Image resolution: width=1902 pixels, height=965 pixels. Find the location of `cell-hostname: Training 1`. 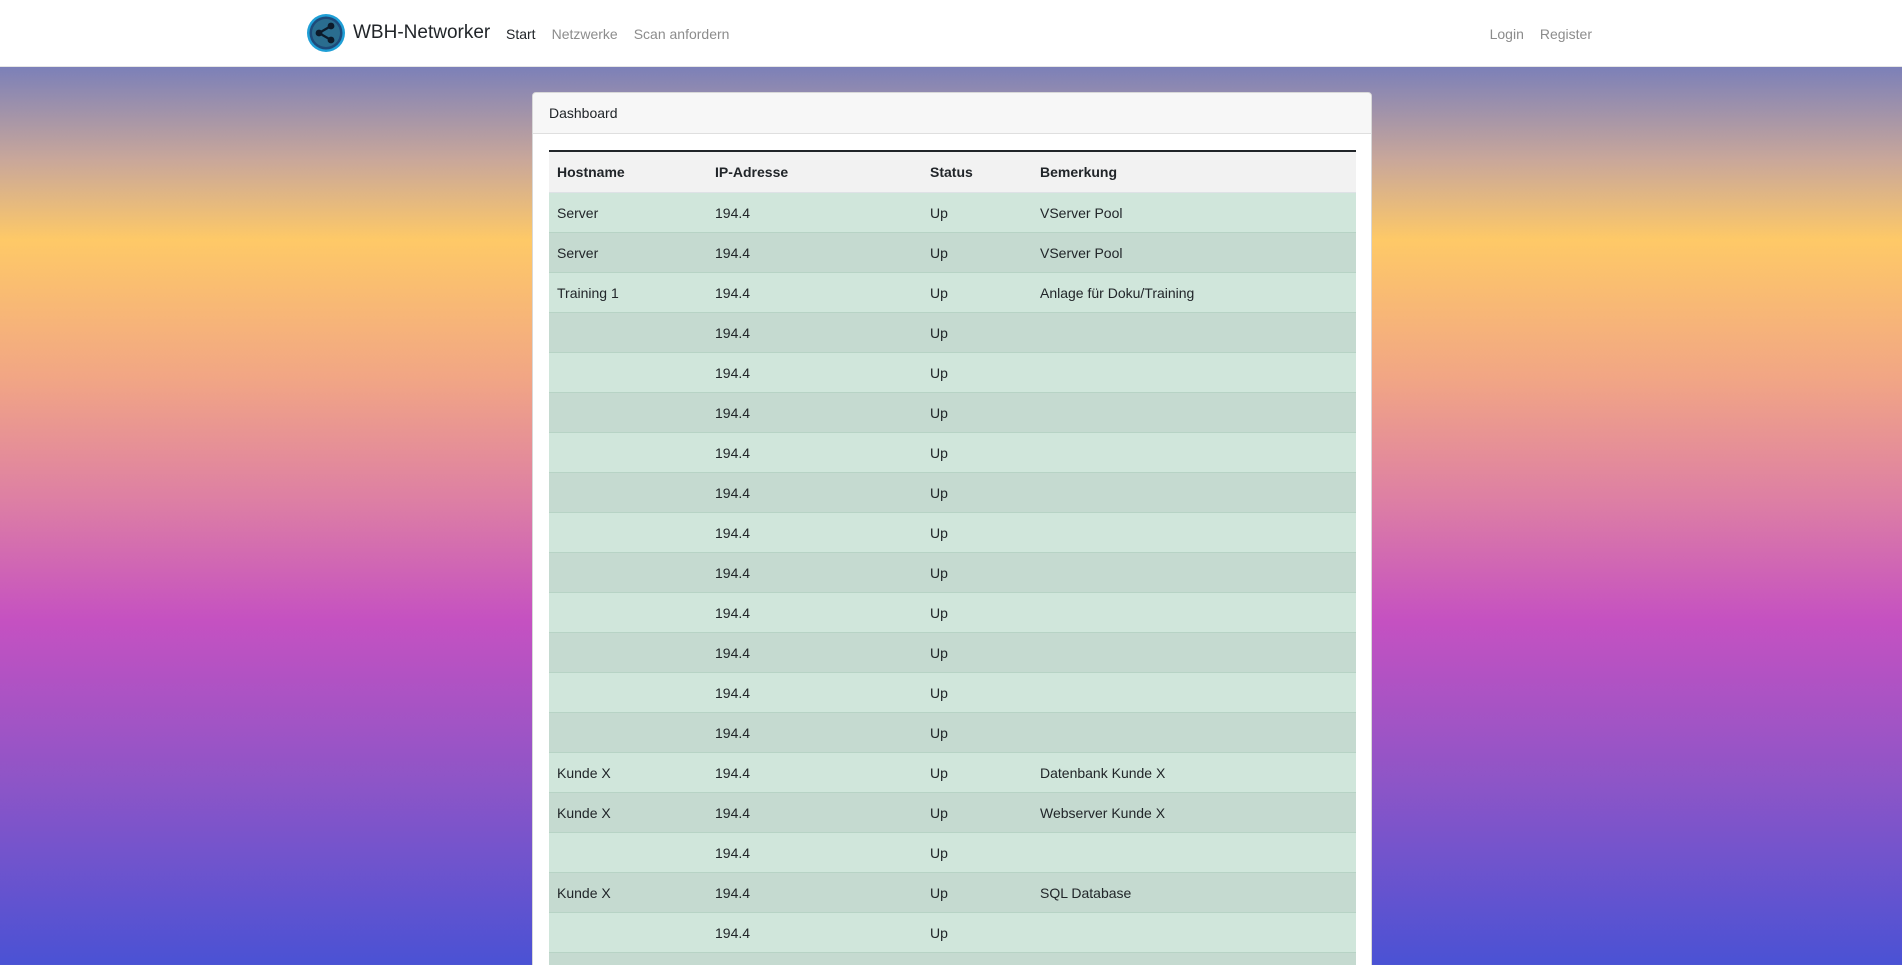

cell-hostname: Training 1 is located at coordinates (628, 292).